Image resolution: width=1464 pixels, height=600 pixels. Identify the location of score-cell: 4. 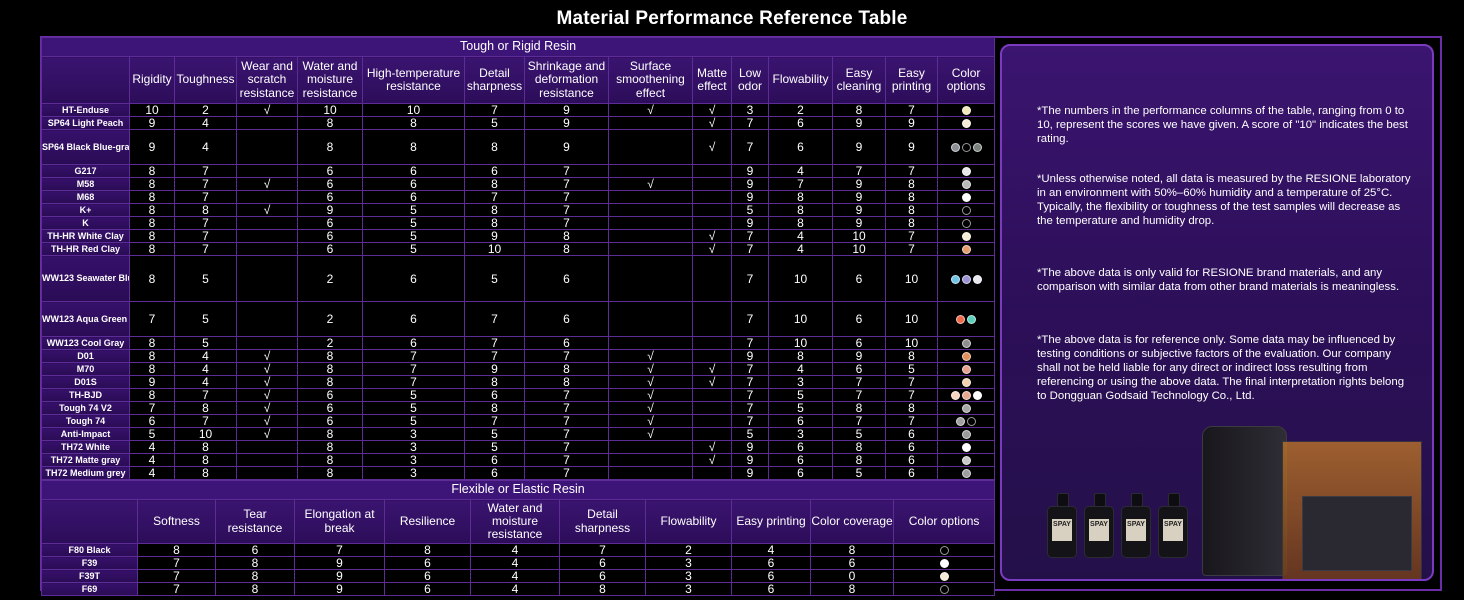
(205, 369).